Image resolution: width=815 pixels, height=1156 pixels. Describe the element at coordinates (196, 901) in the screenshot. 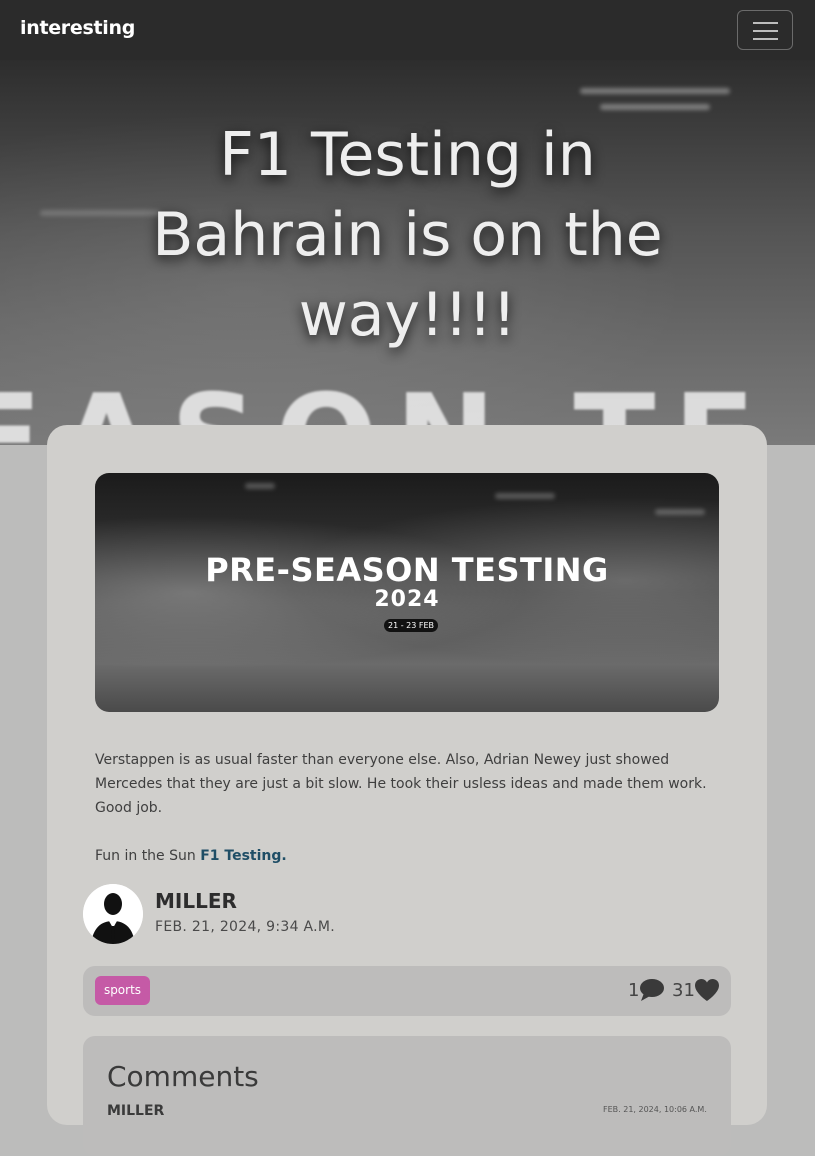

I see `author-name: MILLER` at that location.